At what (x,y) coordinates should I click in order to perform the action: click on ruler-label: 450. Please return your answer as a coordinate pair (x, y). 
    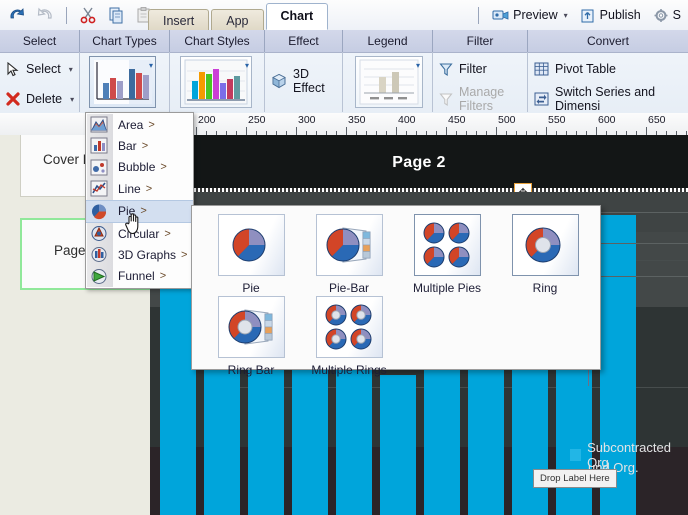
    Looking at the image, I should click on (457, 120).